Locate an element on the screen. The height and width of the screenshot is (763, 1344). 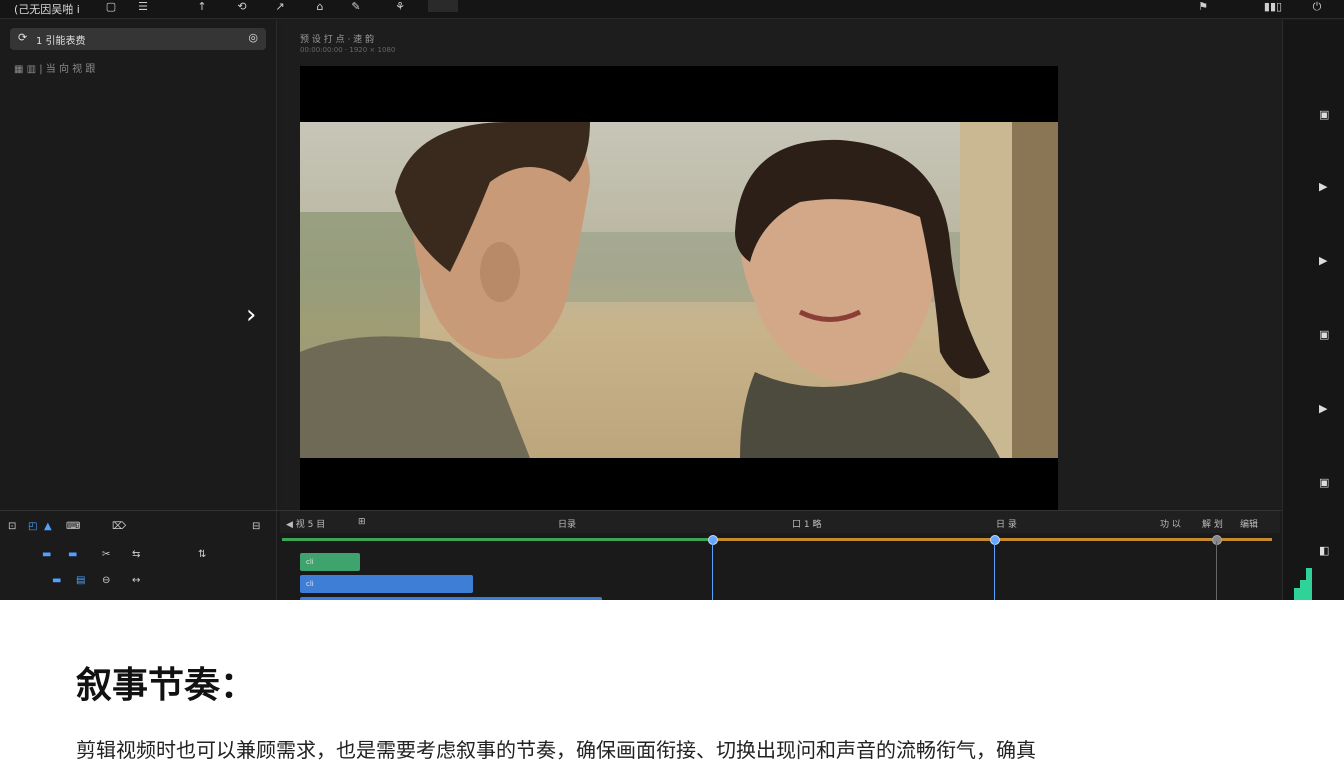
track-clip-icon: ▬ is located at coordinates (72, 554).